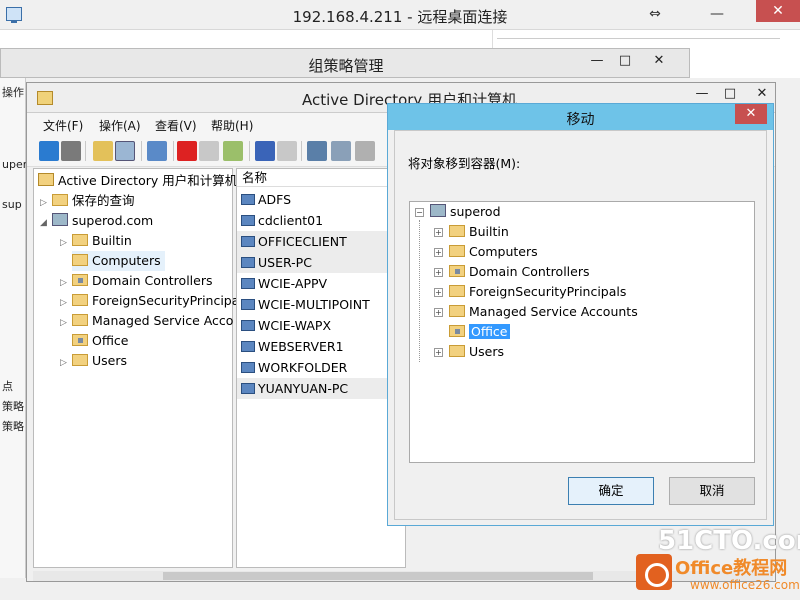 This screenshot has height=600, width=800. I want to click on rdp-close-button: ✕, so click(778, 11).